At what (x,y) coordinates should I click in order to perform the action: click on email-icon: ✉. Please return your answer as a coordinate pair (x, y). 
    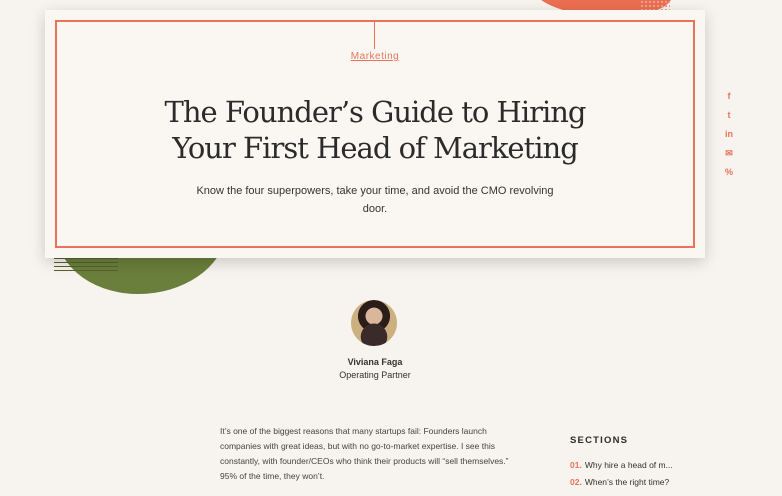
    Looking at the image, I should click on (729, 153).